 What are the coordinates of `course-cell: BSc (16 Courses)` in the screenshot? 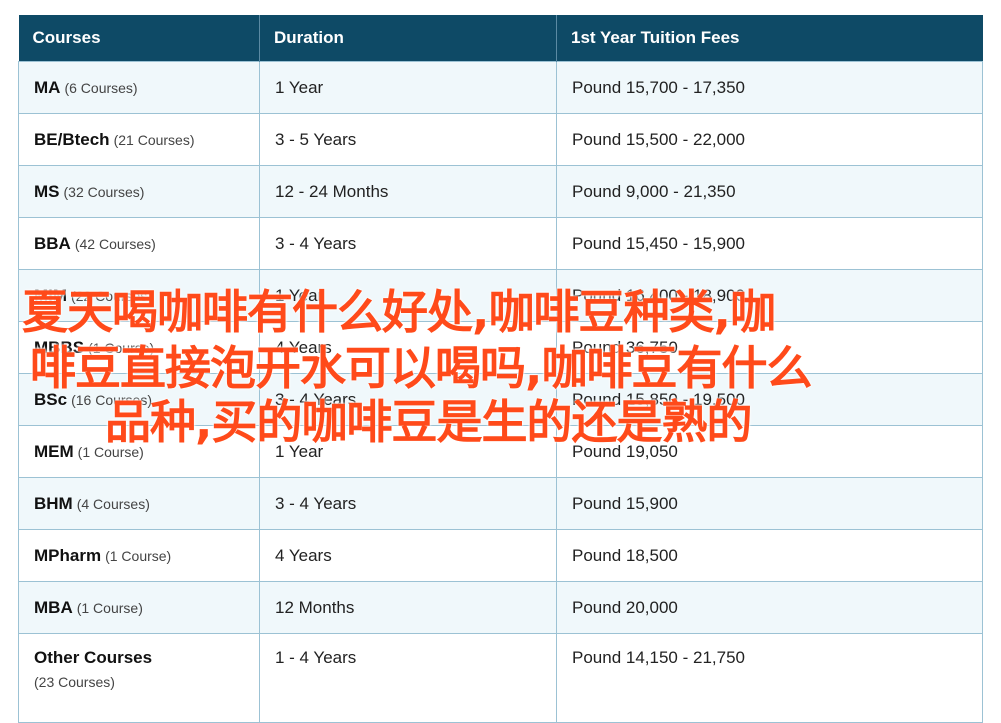 It's located at (139, 399).